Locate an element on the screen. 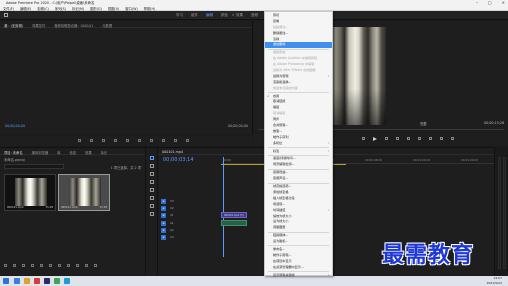 This screenshot has height=286, width=508. tab-effects: 效果 is located at coordinates (88, 152).